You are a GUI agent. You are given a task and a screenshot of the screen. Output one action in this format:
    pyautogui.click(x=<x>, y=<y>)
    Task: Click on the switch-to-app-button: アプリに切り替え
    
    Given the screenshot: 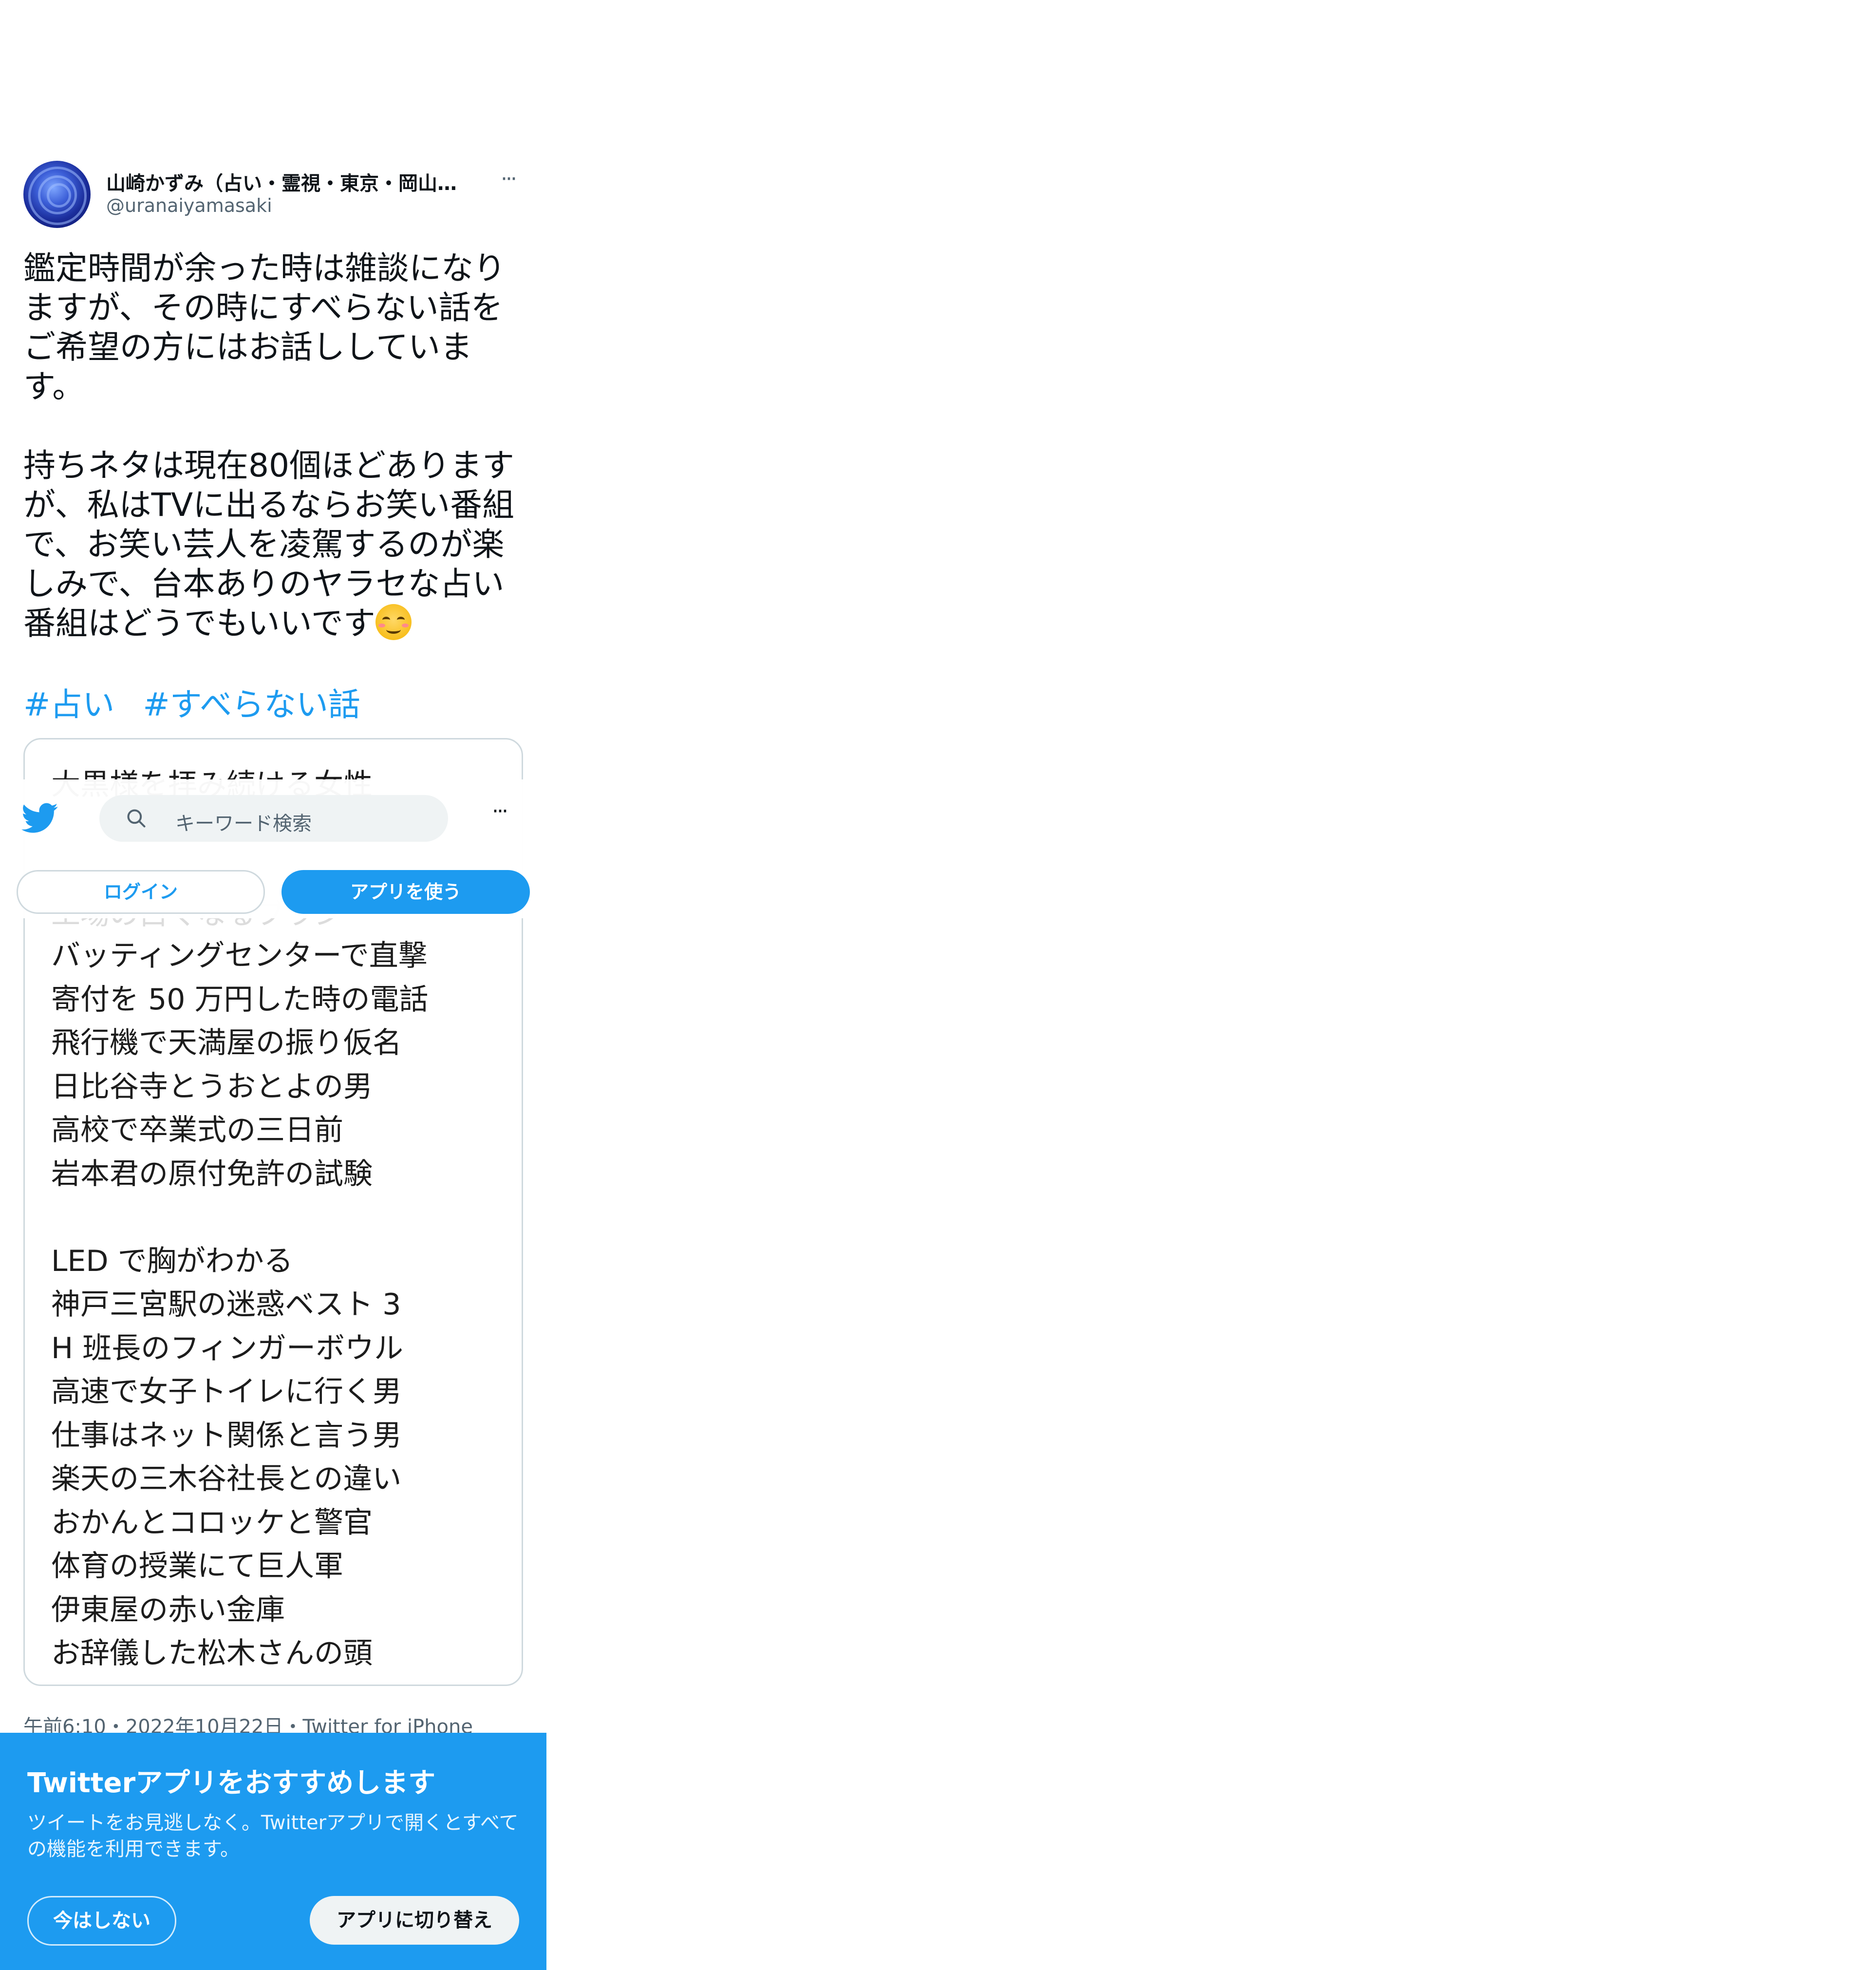 What is the action you would take?
    pyautogui.click(x=415, y=1920)
    